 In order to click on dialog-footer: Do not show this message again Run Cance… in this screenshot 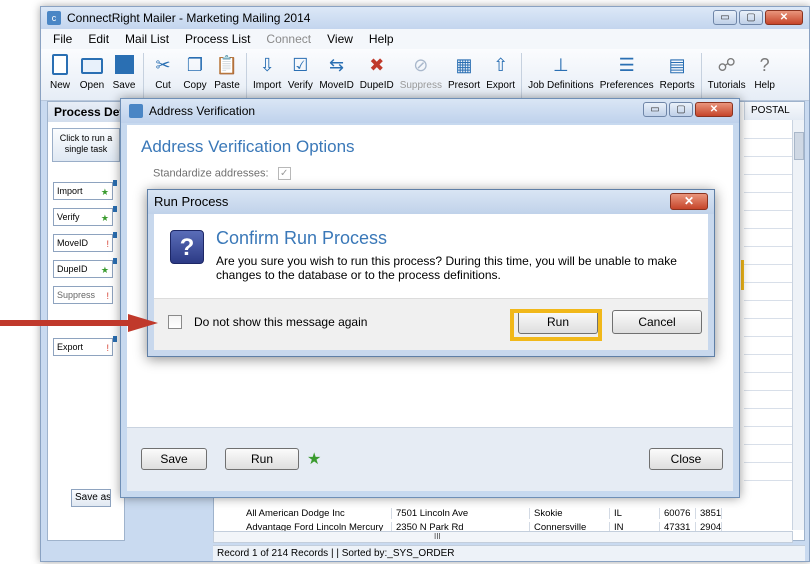, I will do `click(431, 324)`.